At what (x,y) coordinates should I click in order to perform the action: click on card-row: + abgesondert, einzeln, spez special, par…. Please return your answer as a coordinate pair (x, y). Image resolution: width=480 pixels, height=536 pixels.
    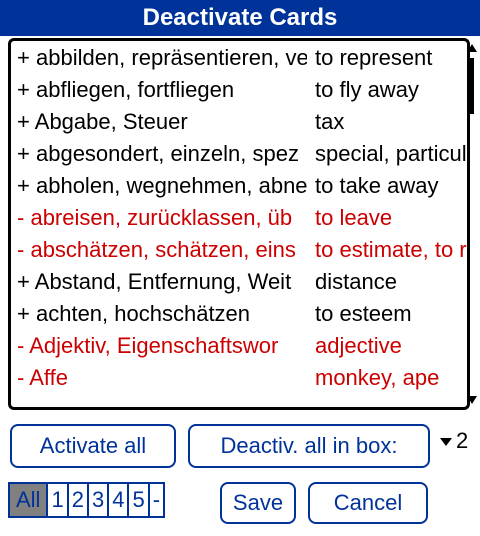
    Looking at the image, I should click on (242, 154).